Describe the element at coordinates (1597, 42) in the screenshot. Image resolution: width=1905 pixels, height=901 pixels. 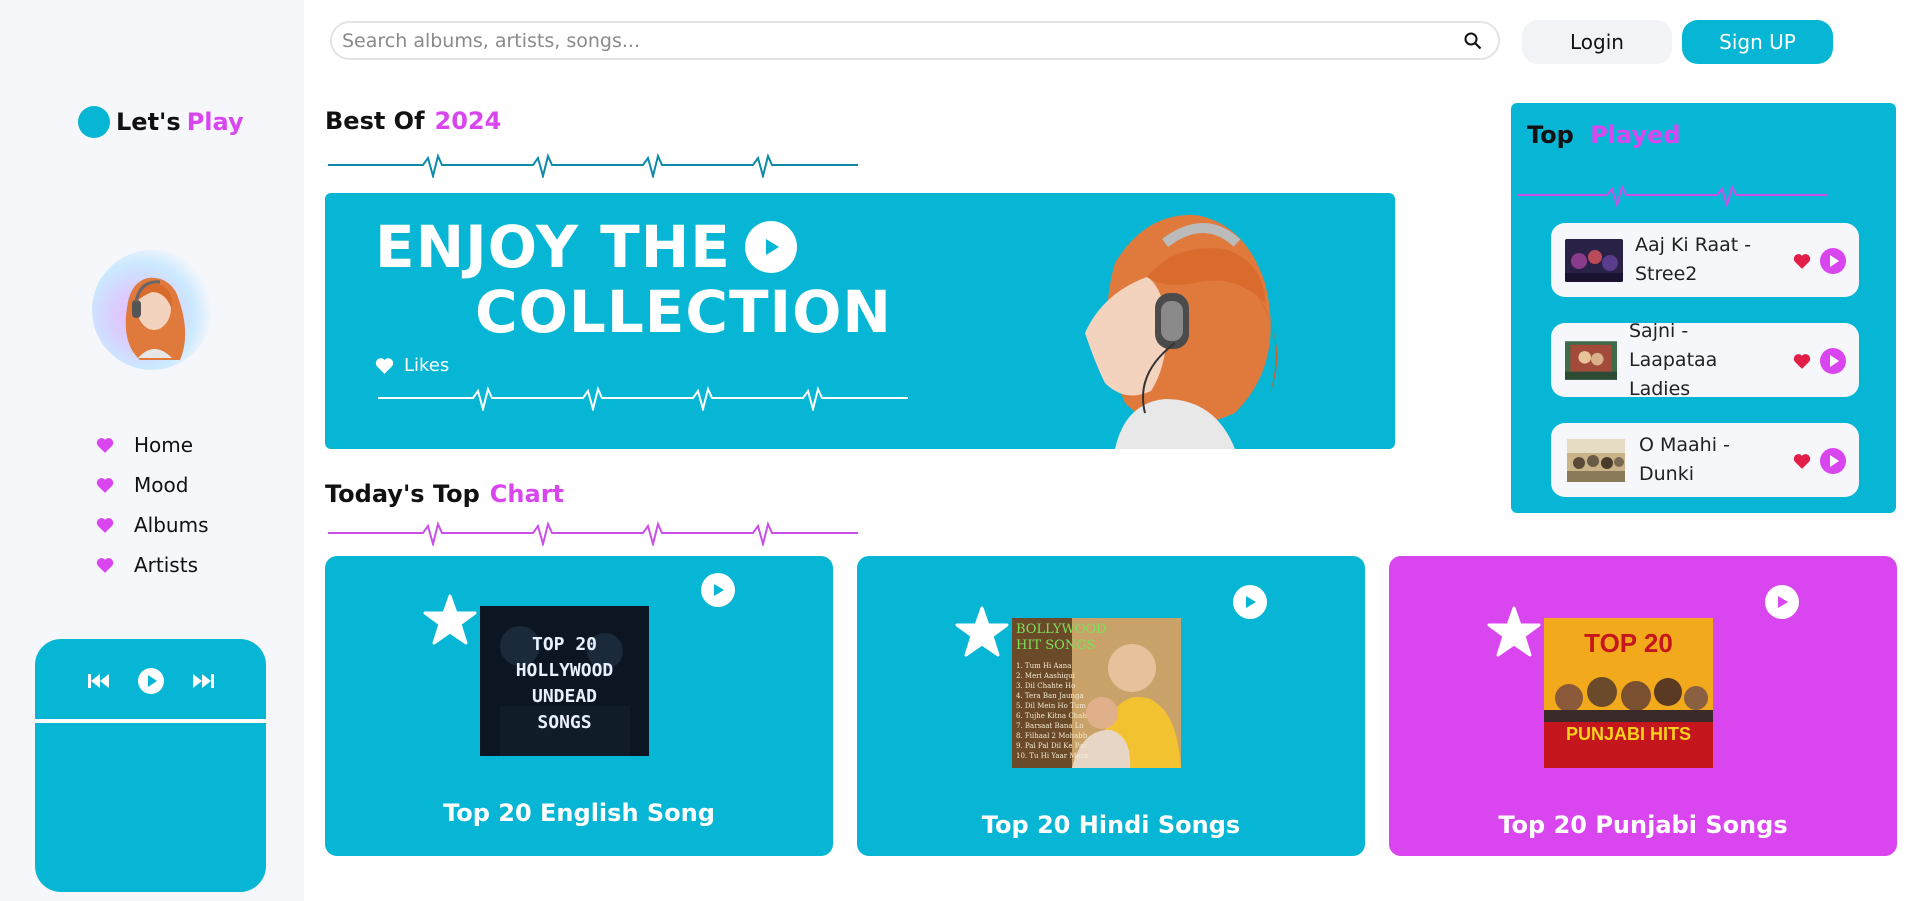
I see `login-button: Login` at that location.